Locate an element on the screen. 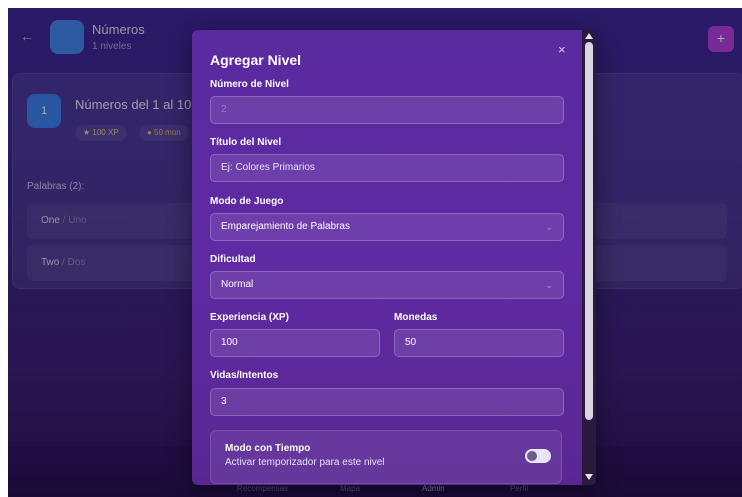 This screenshot has height=497, width=742. modal-scrollbar is located at coordinates (589, 257).